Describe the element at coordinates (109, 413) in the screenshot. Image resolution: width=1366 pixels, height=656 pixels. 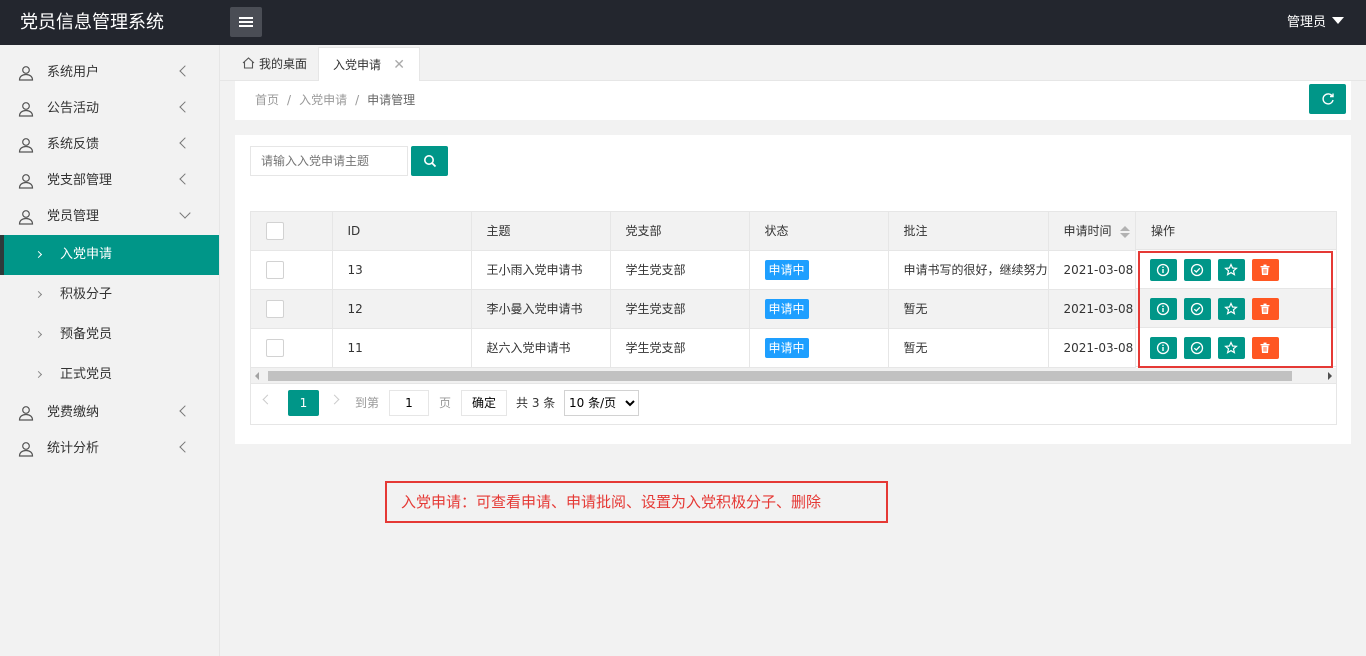
I see `sidebar-item-dues: 党费缴纳` at that location.